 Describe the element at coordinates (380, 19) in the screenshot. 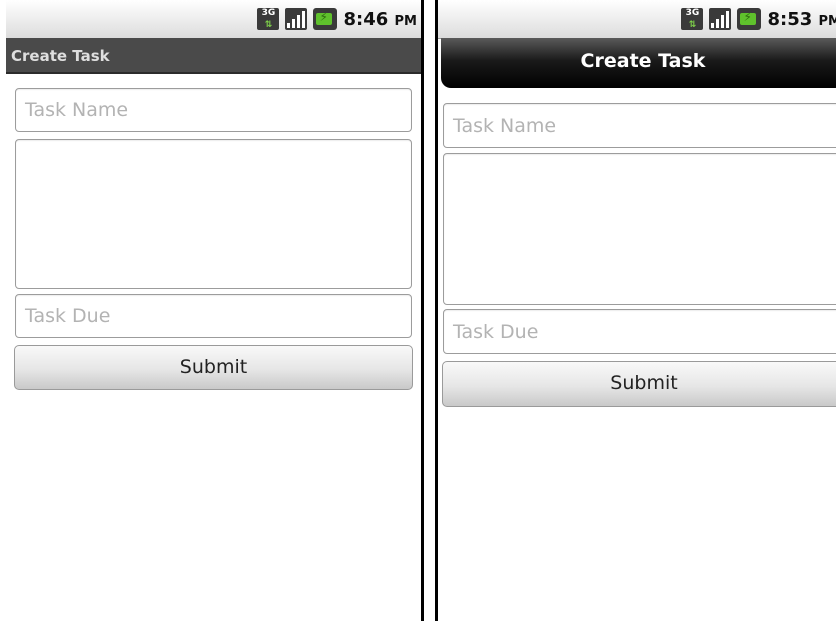

I see `status-time: 8:46 PM` at that location.